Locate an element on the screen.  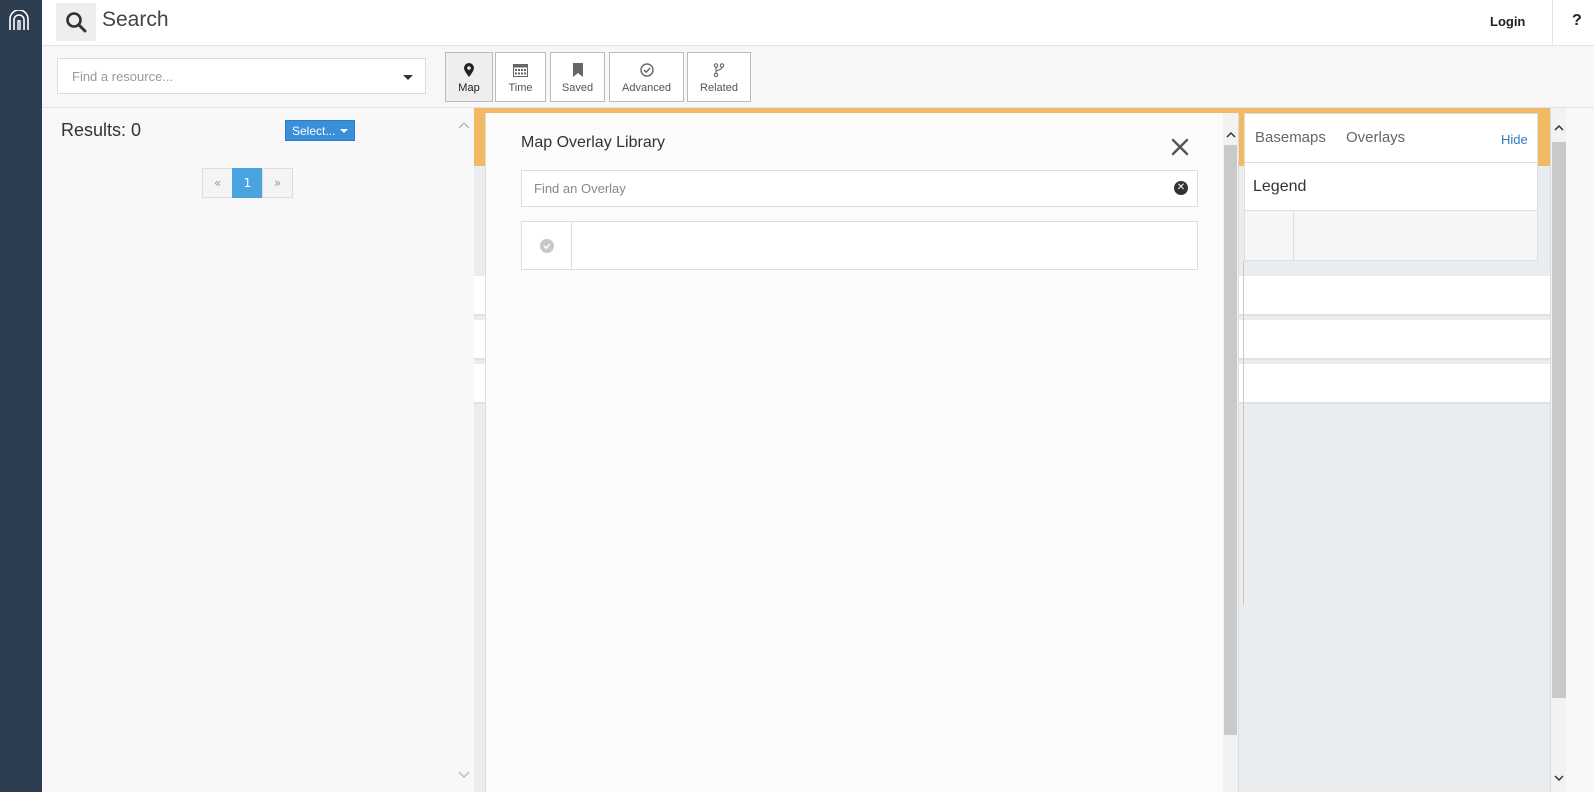
pagination-page: 1 is located at coordinates (247, 183).